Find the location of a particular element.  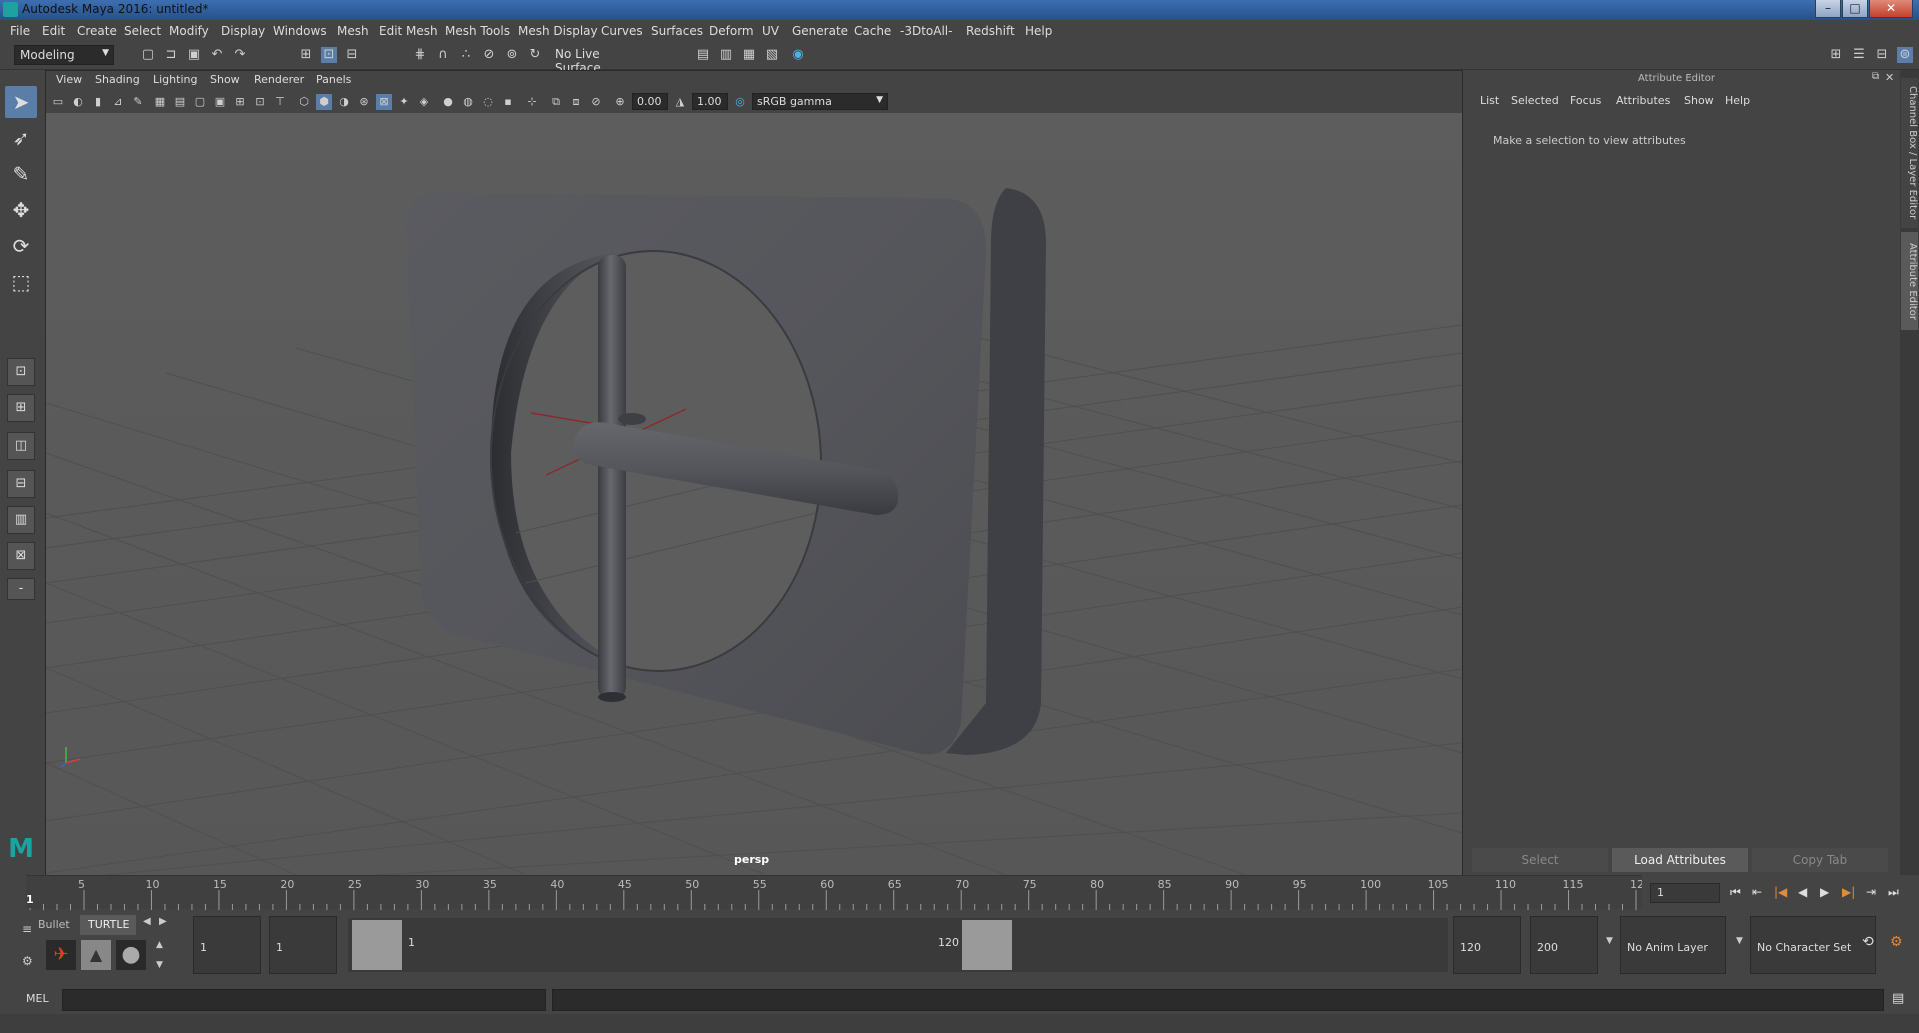

move-tool-icon: ✥ is located at coordinates (21, 210).